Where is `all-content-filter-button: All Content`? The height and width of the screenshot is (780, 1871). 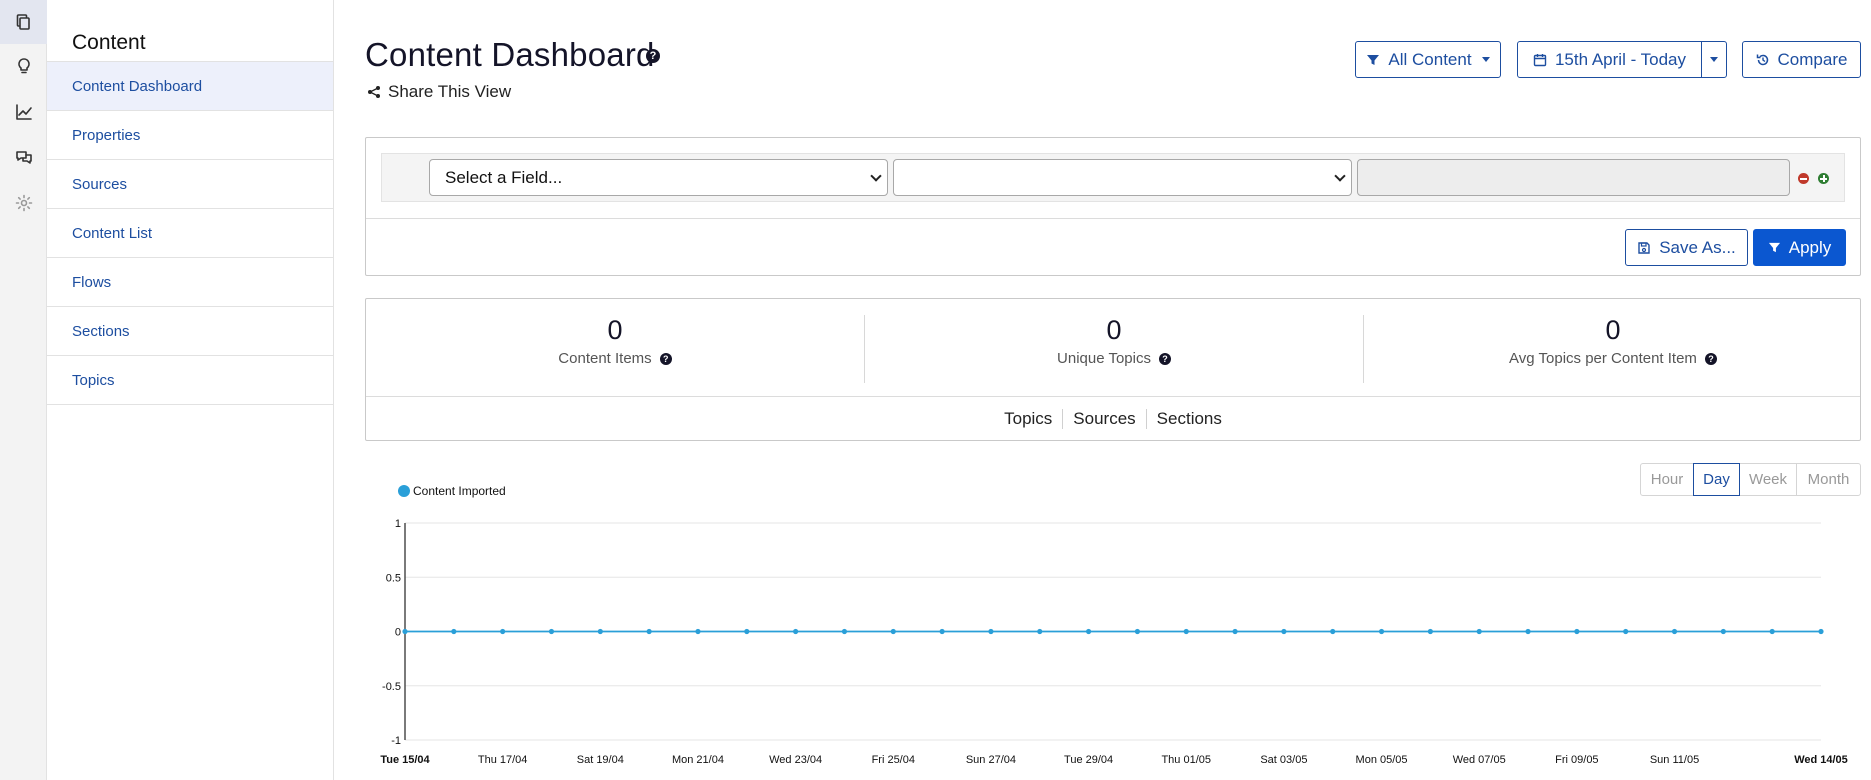
all-content-filter-button: All Content is located at coordinates (1428, 59).